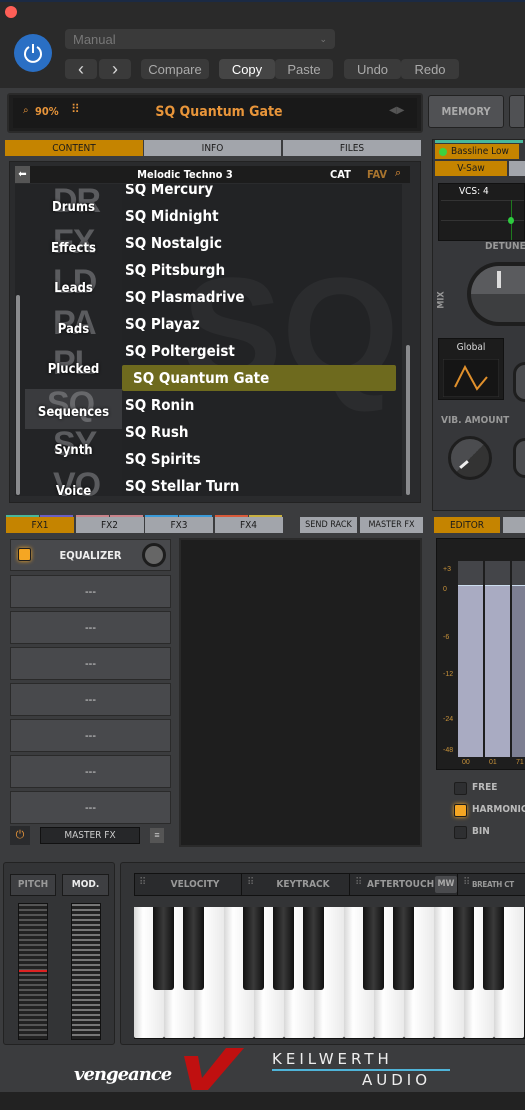 The width and height of the screenshot is (525, 1110). I want to click on preset-item: SQ Rush, so click(255, 432).